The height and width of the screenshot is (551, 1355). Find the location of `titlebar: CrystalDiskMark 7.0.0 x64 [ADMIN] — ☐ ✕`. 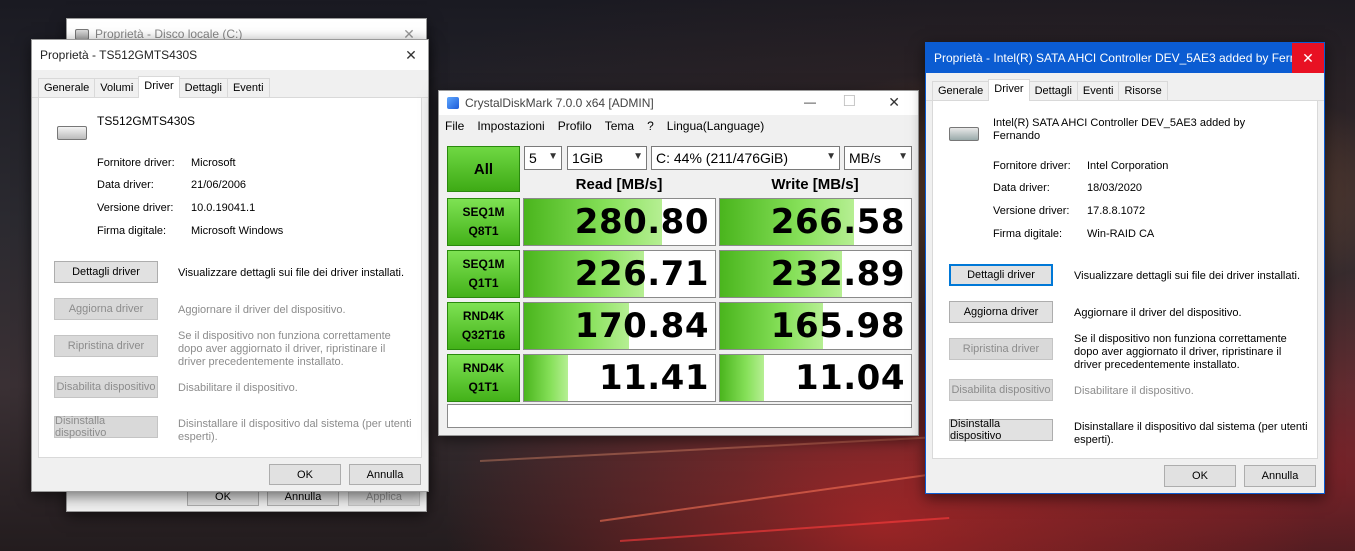

titlebar: CrystalDiskMark 7.0.0 x64 [ADMIN] — ☐ ✕ is located at coordinates (678, 103).